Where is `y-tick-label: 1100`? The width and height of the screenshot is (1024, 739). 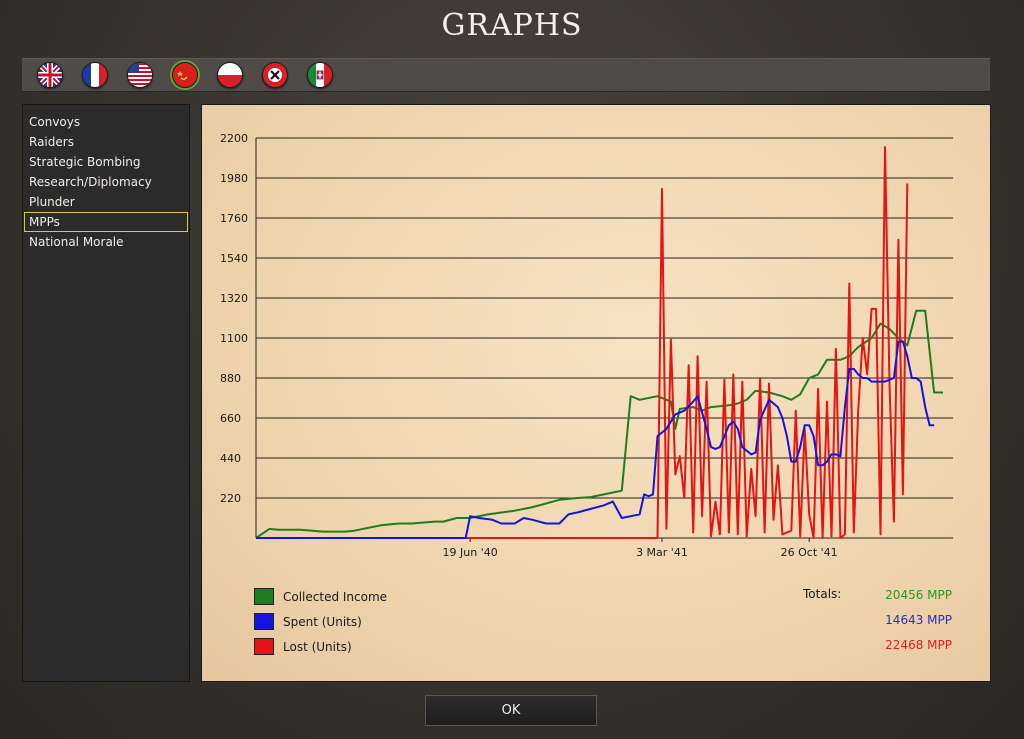
y-tick-label: 1100 is located at coordinates (234, 338).